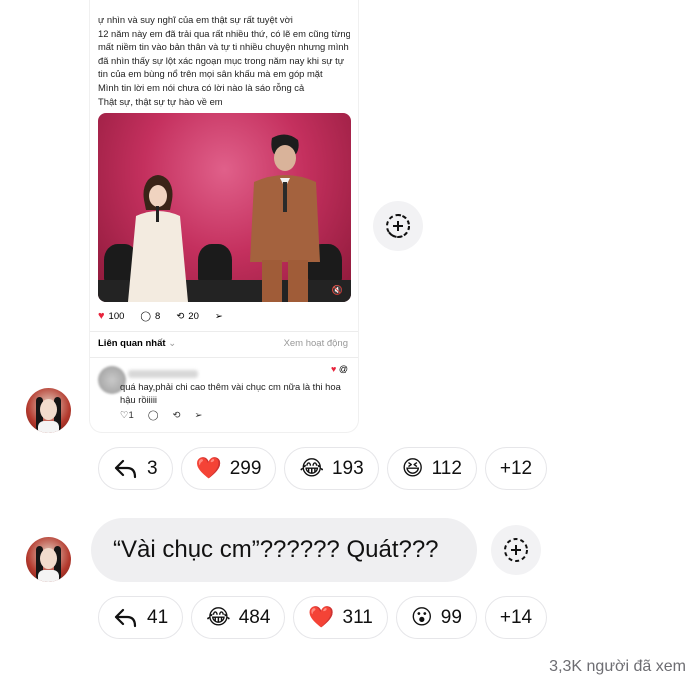 The height and width of the screenshot is (695, 700). Describe the element at coordinates (276, 549) in the screenshot. I see `message-text: “Vài chục cm”?????? Quát???` at that location.